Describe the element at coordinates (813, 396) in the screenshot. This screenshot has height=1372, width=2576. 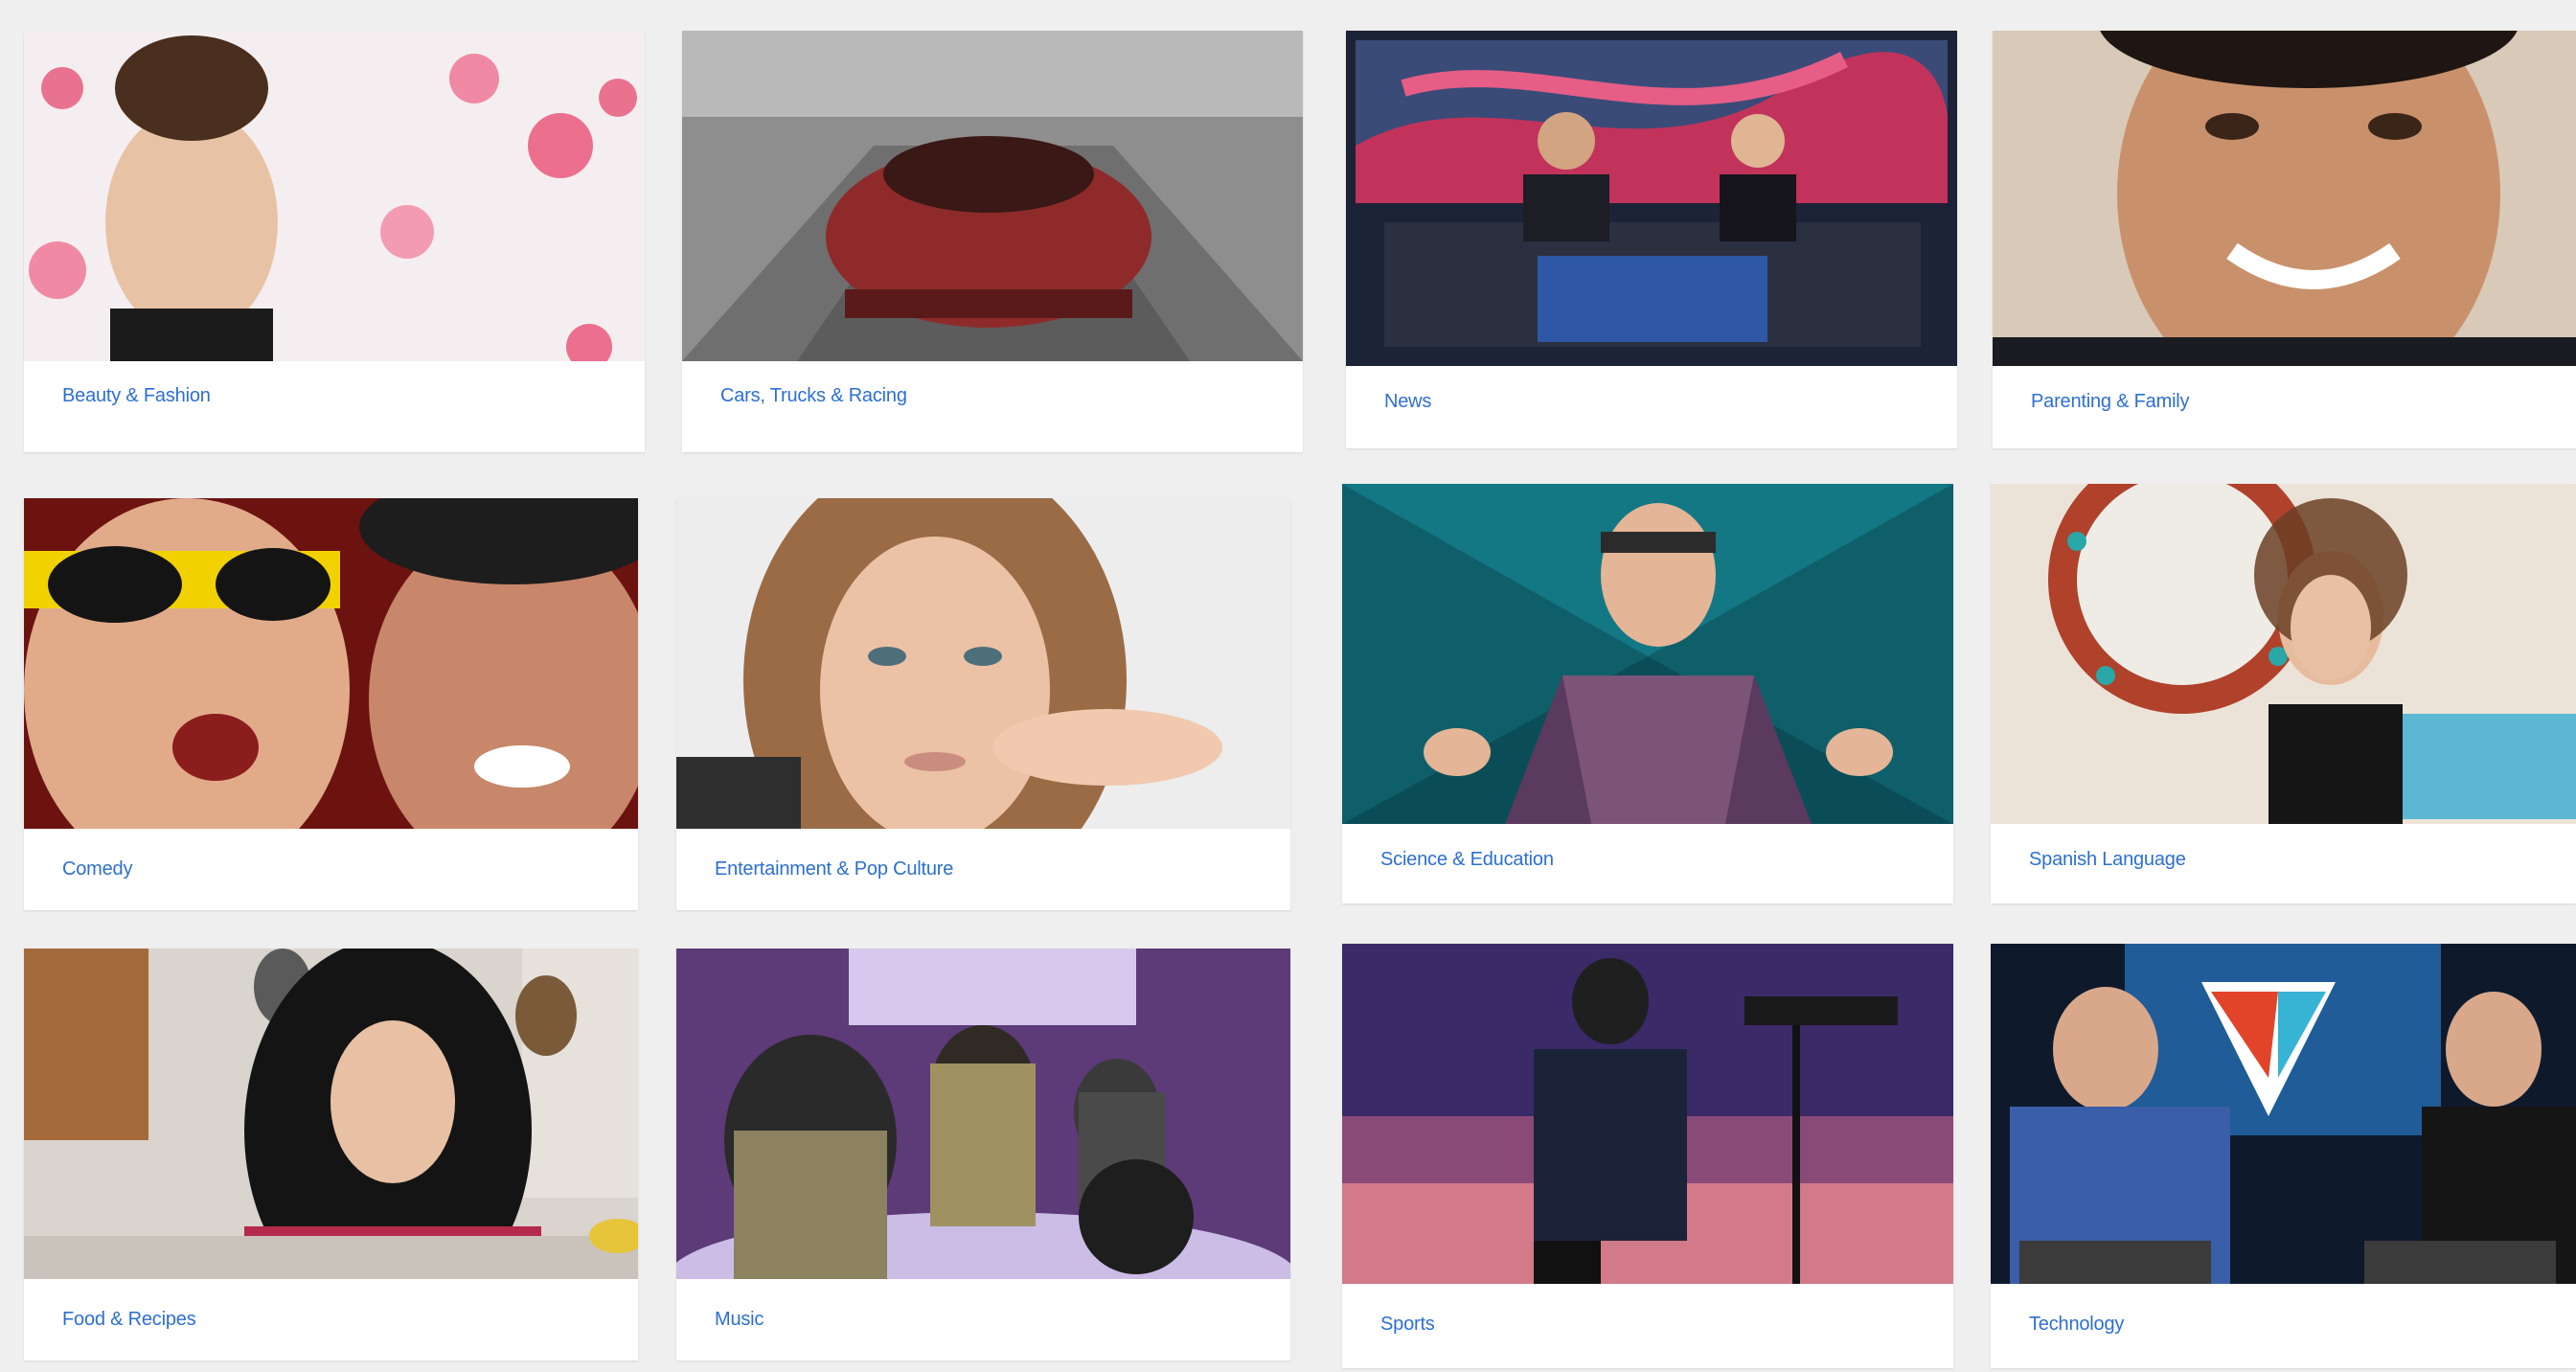
I see `category-label: Cars, Trucks & Racing` at that location.